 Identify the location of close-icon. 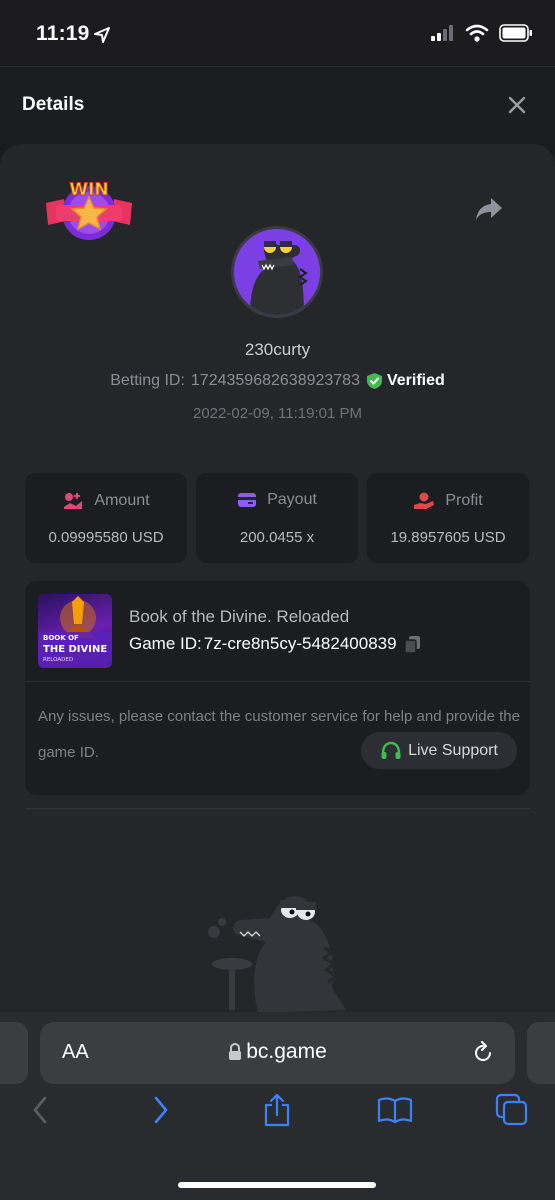
(517, 105).